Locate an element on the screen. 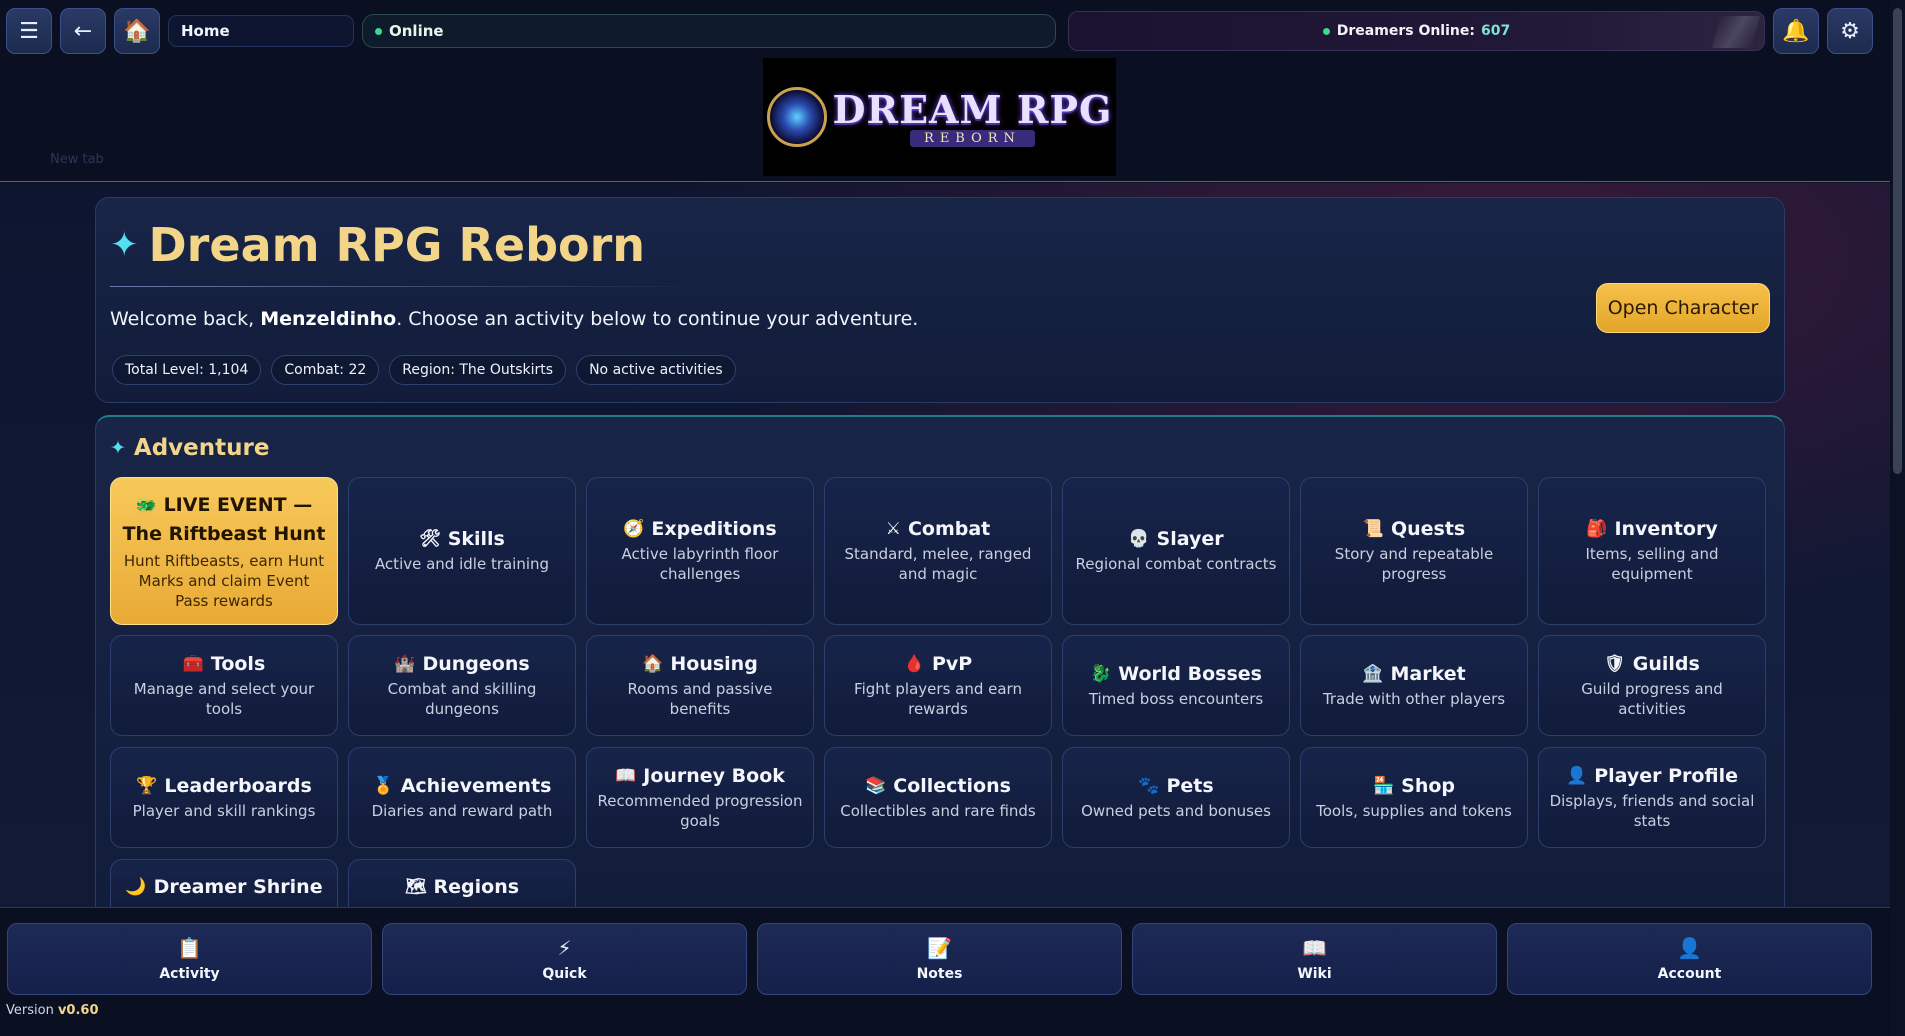  house-icon: 🏠 is located at coordinates (653, 663).